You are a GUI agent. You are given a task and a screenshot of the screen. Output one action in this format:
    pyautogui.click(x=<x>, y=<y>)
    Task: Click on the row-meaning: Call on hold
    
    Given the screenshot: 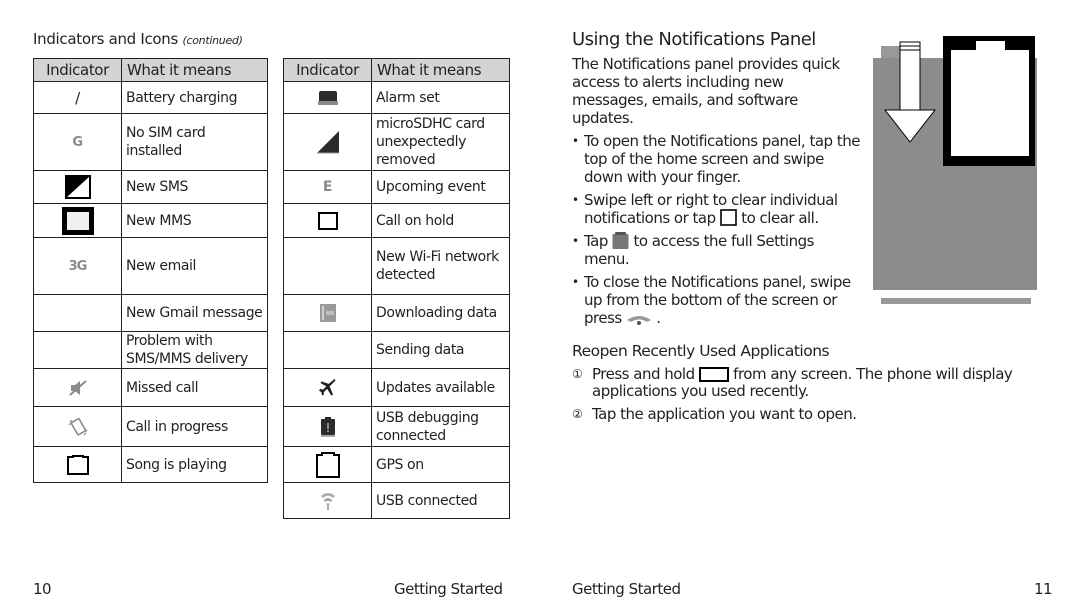 What is the action you would take?
    pyautogui.click(x=440, y=220)
    